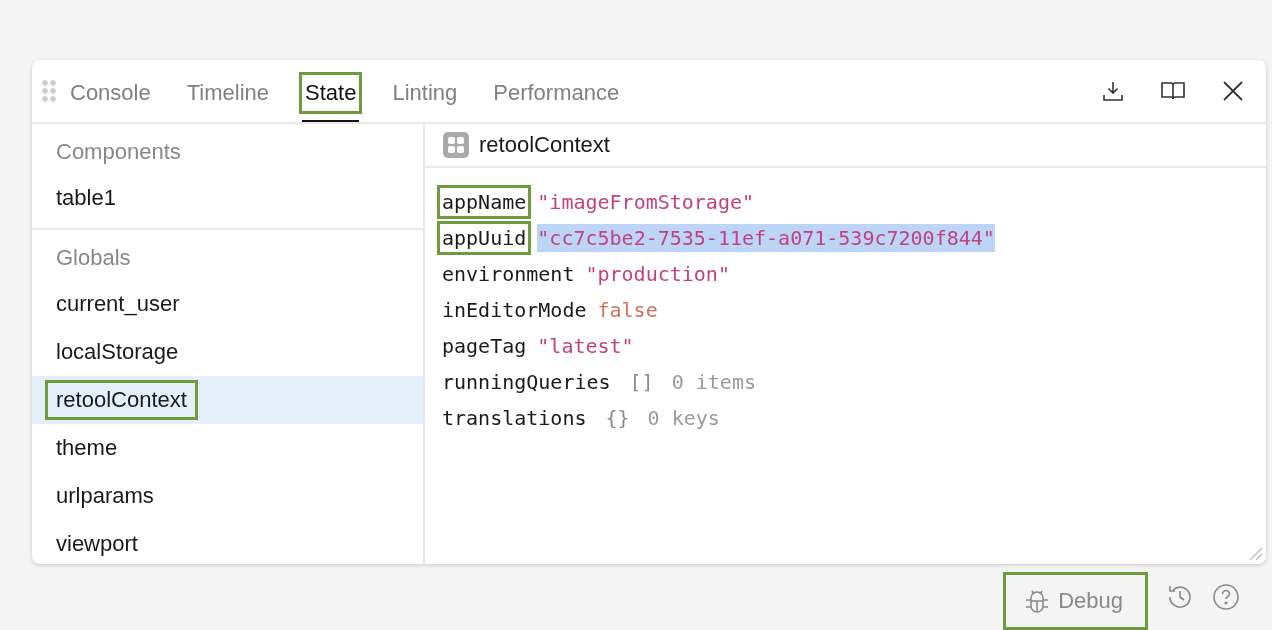 Image resolution: width=1272 pixels, height=630 pixels. Describe the element at coordinates (556, 93) in the screenshot. I see `tab: Performance` at that location.